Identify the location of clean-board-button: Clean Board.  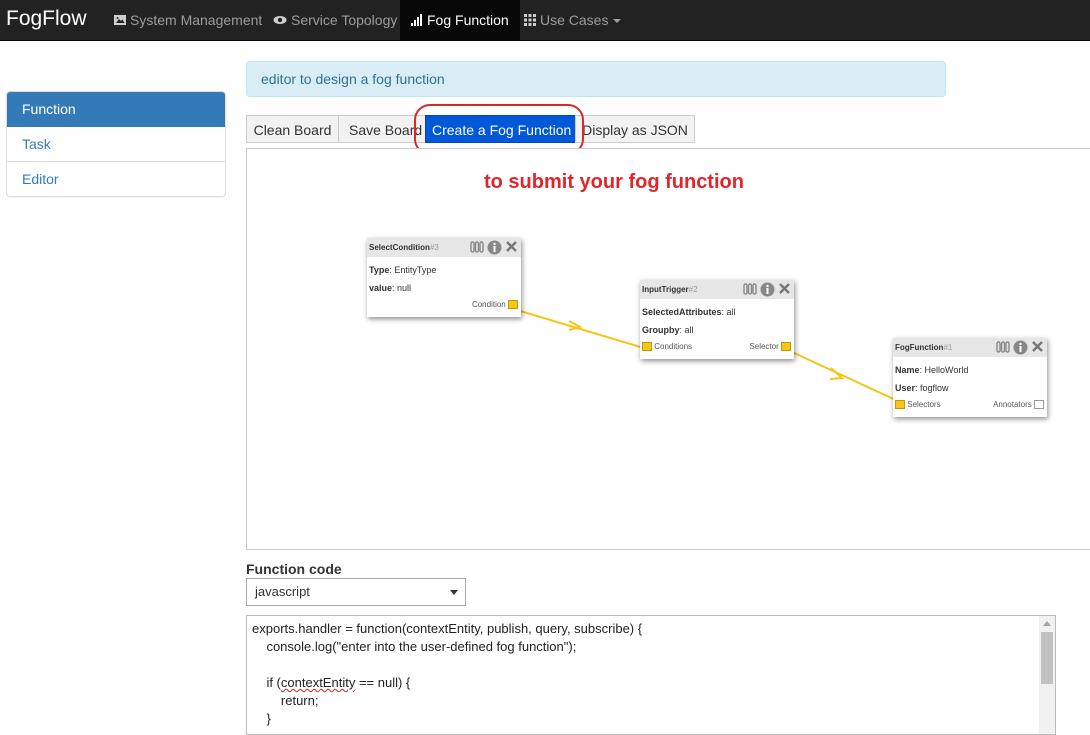
(292, 129).